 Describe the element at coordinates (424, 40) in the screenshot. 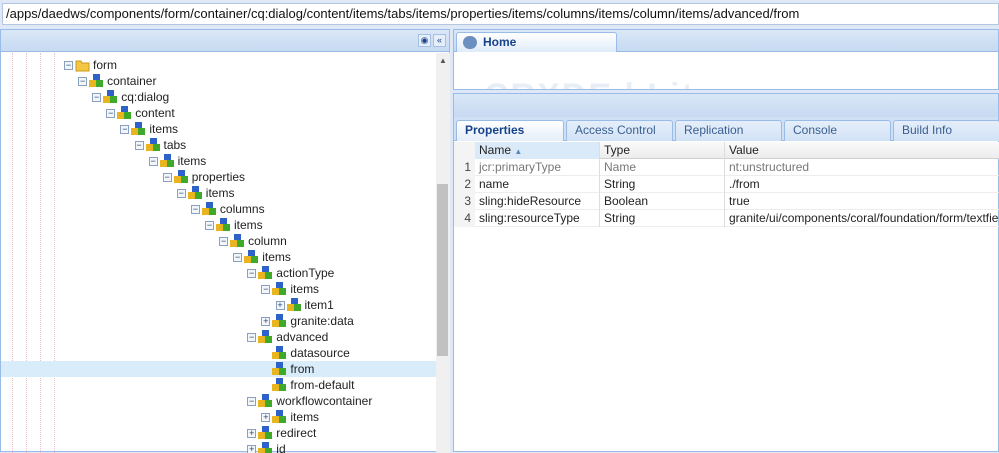

I see `binoculars-icon: ◉` at that location.